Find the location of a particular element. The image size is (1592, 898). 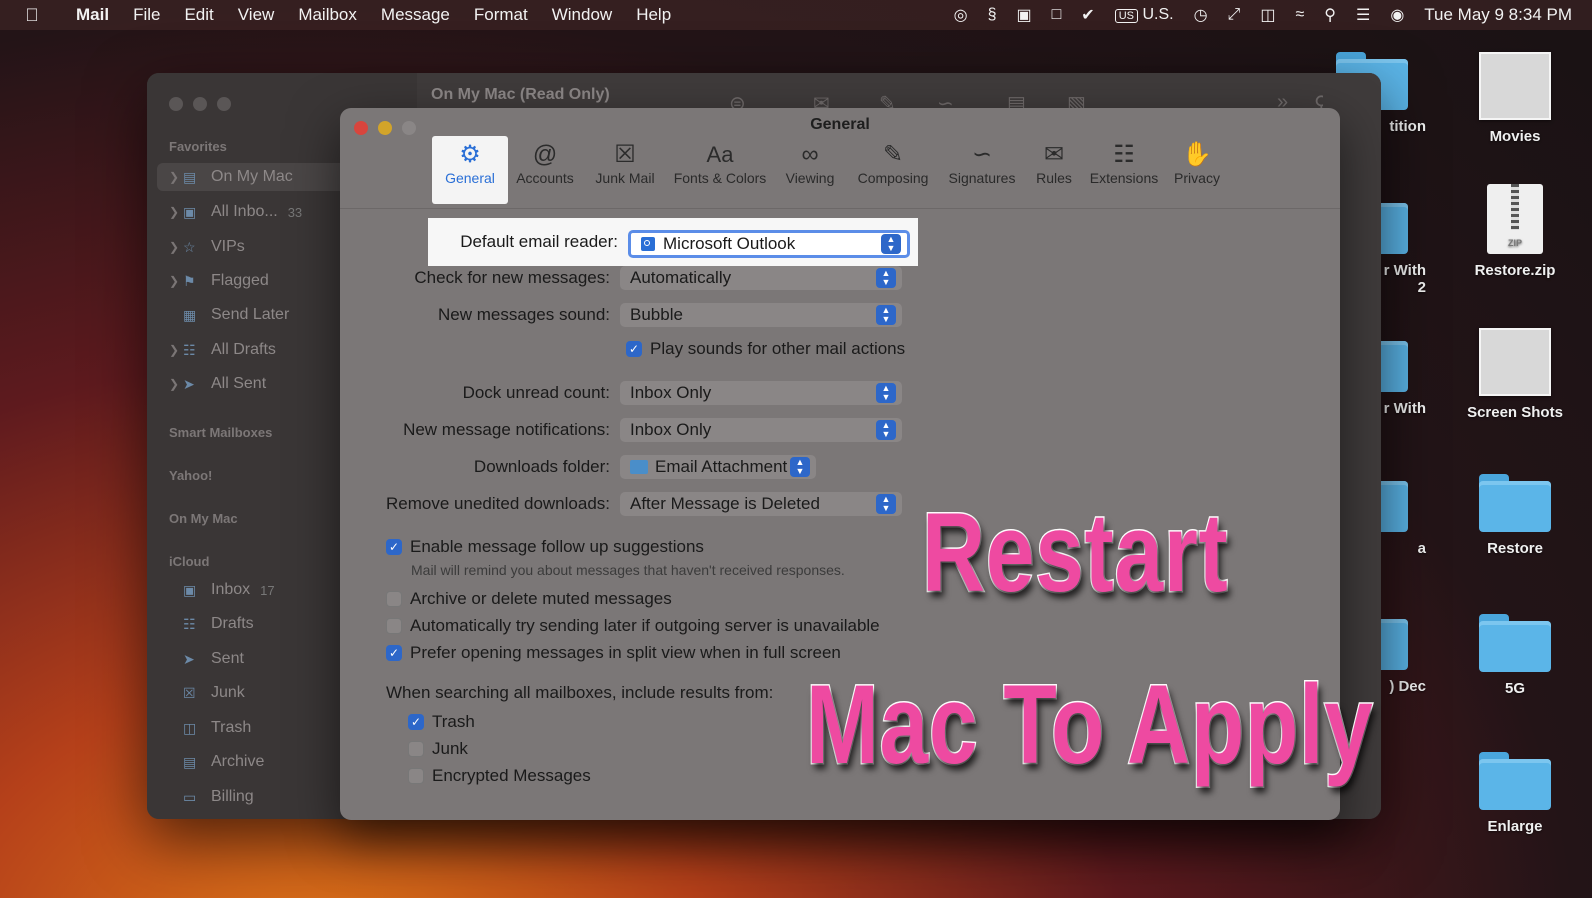

follow-up-suggestions-checkbox: ✓ Enable message follow up suggestions is located at coordinates (545, 547).